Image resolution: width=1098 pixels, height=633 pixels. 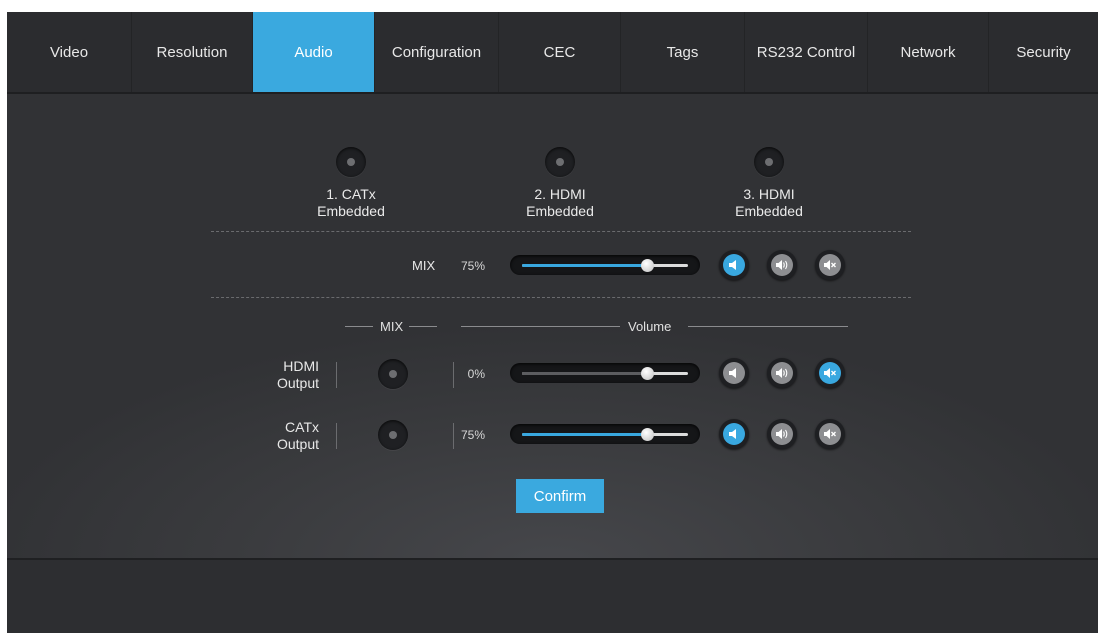 I want to click on divider-top, so click(x=561, y=231).